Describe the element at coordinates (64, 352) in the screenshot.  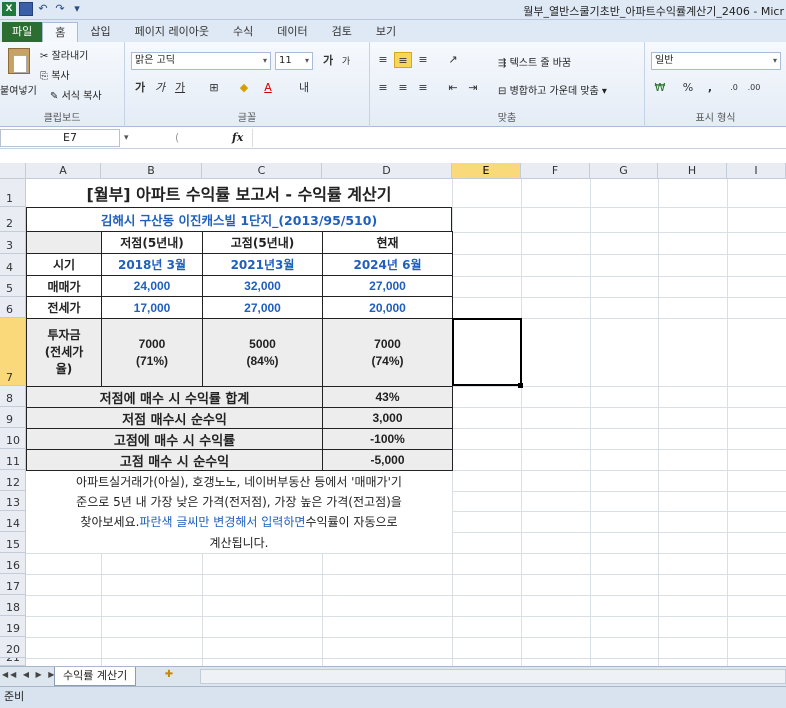
I see `row-label-investment: 투자금 (전세가율)` at that location.